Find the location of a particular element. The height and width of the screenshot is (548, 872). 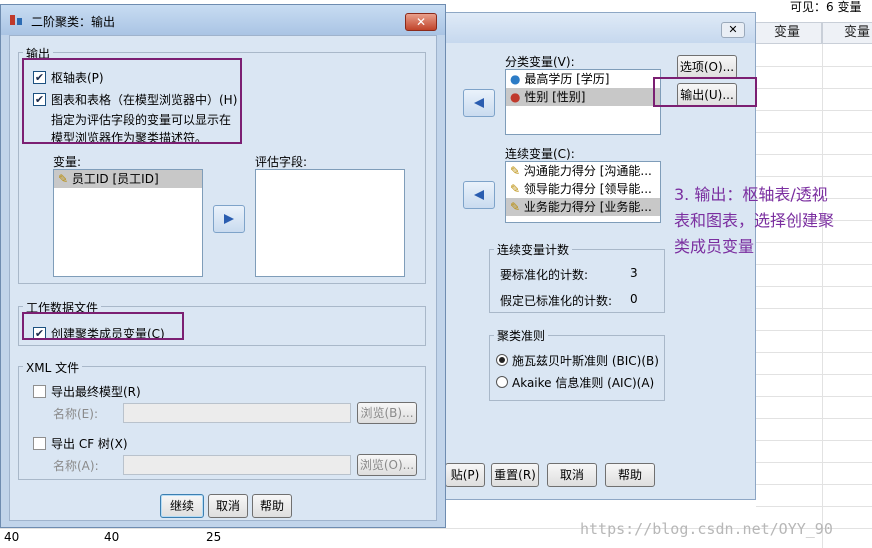

eval-fields-list is located at coordinates (330, 223).